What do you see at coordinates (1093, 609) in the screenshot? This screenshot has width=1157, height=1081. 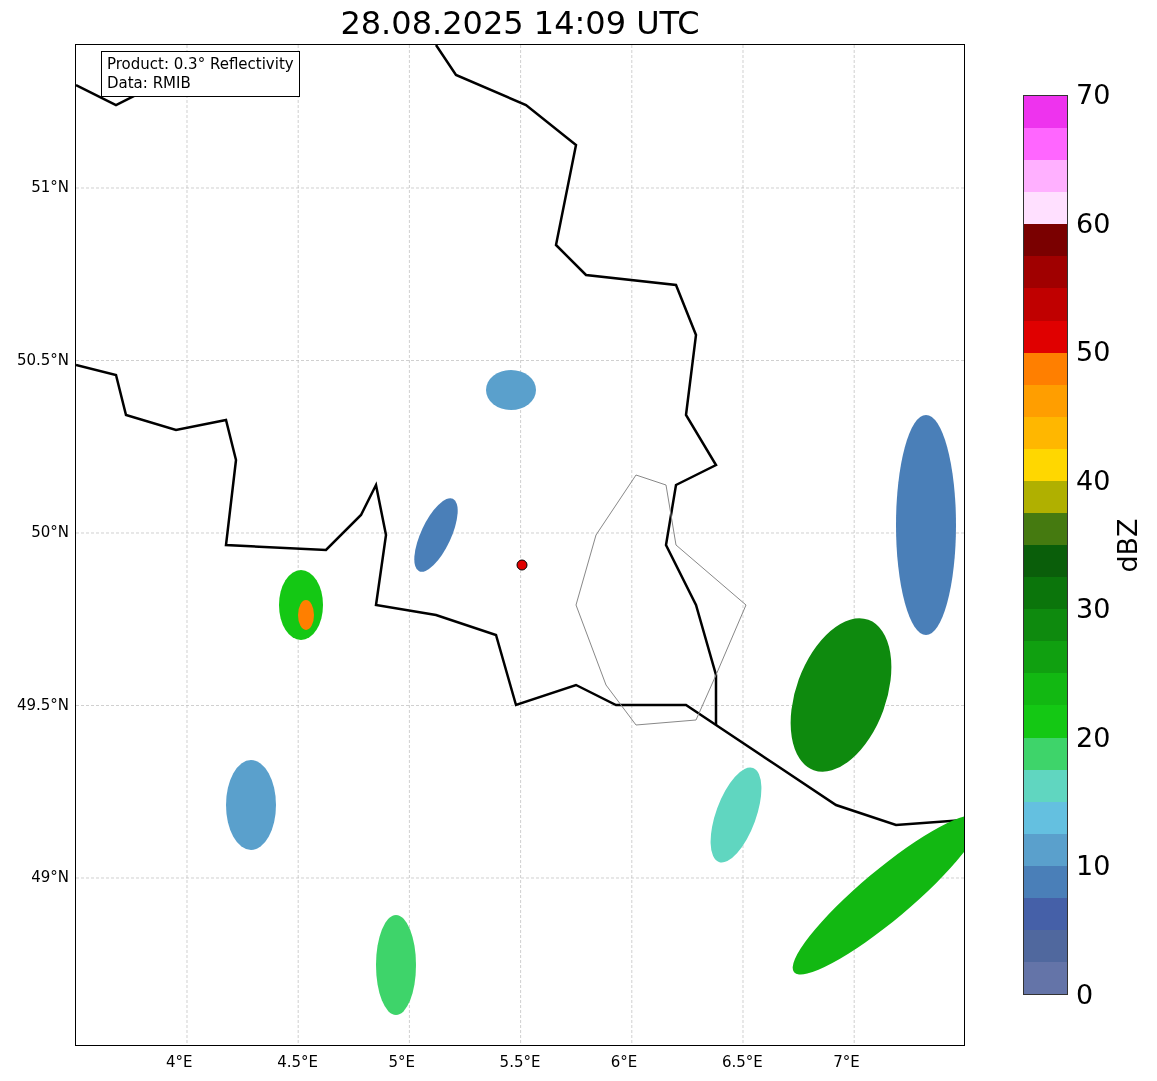 I see `colorbar-tick-label: 30` at bounding box center [1093, 609].